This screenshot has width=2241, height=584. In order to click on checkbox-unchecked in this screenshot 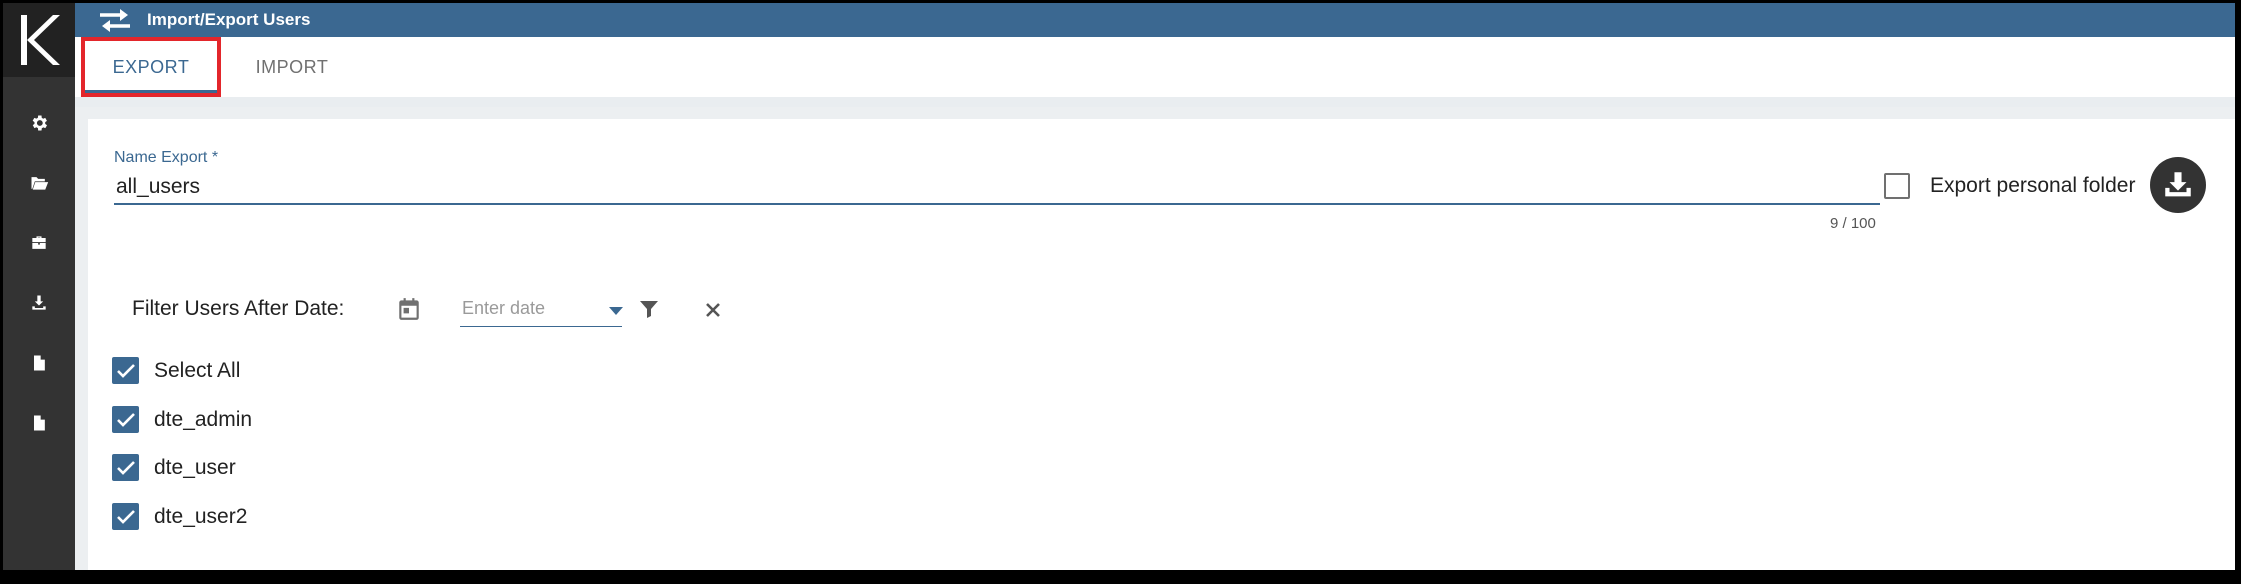, I will do `click(1897, 186)`.